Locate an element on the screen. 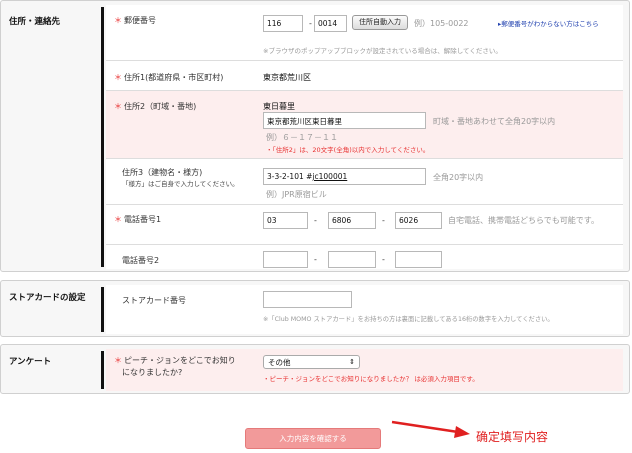  postal-code-part1-input: 116 is located at coordinates (283, 23).